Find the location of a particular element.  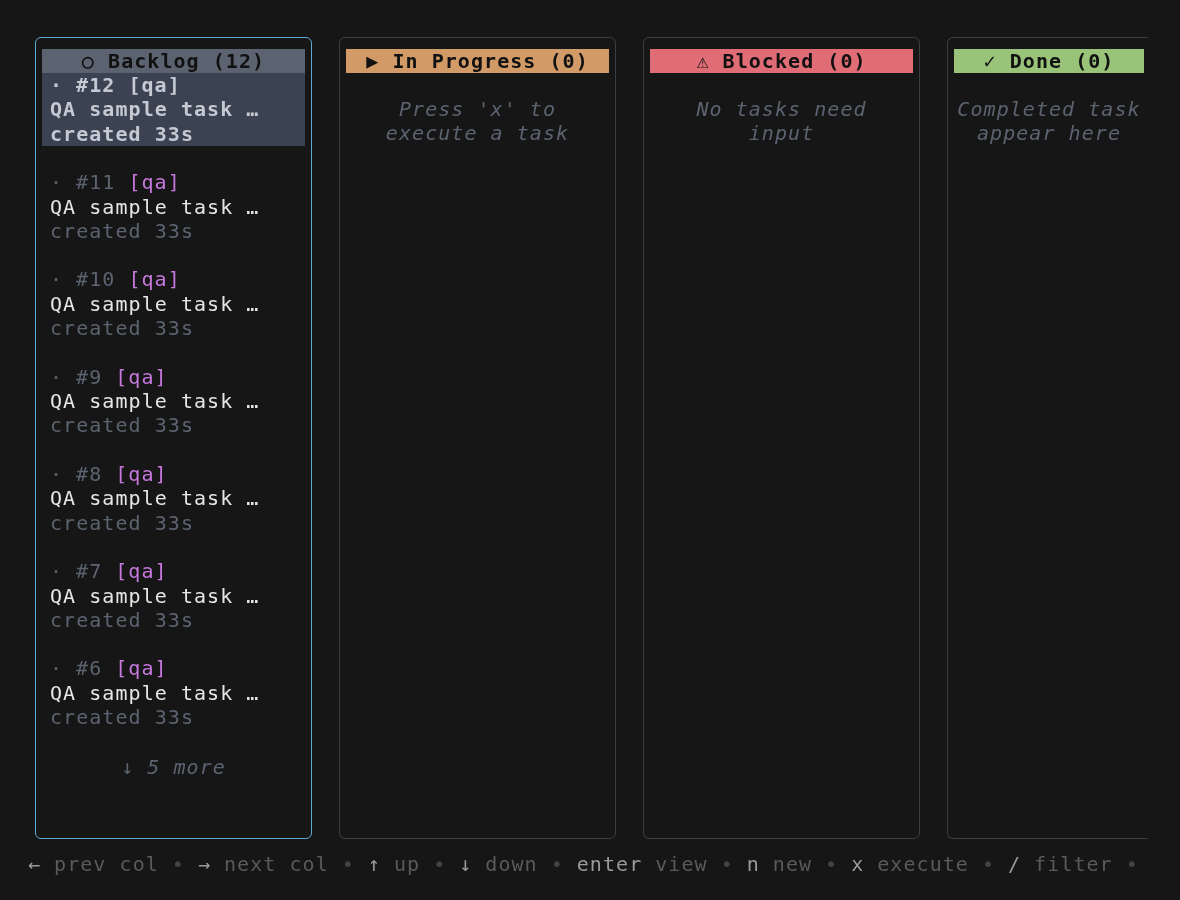

shortcut-label: execute is located at coordinates (923, 864).